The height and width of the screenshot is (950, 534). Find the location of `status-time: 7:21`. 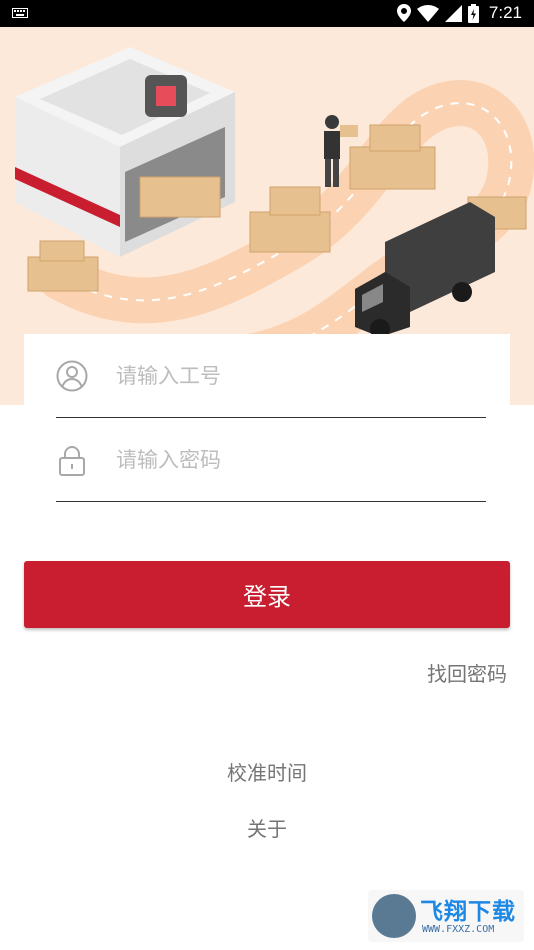

status-time: 7:21 is located at coordinates (505, 12).